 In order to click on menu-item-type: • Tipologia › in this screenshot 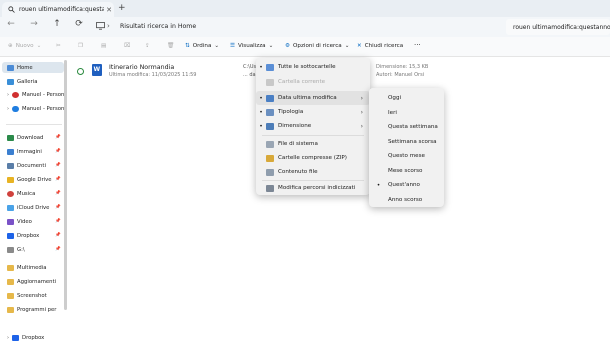, I will do `click(313, 112)`.